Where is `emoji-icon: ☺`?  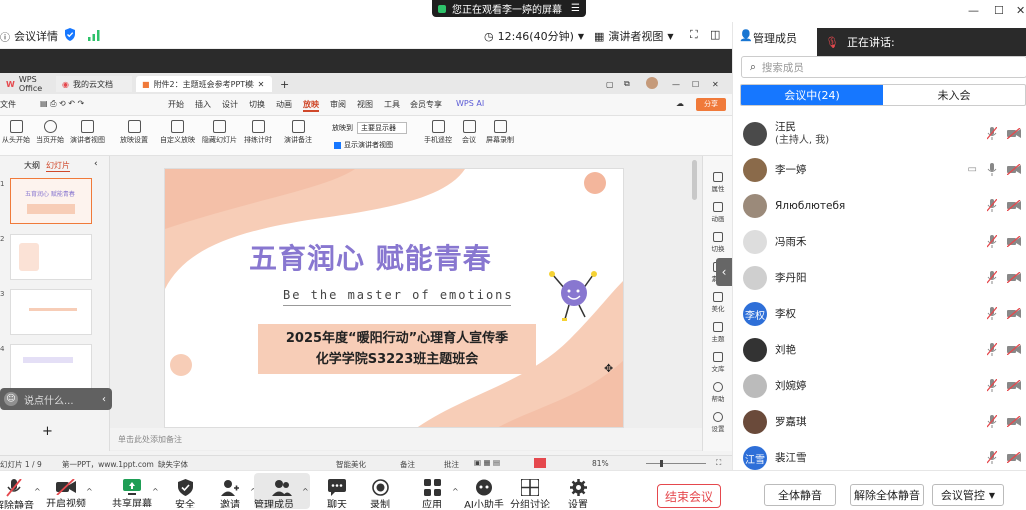
emoji-icon: ☺ is located at coordinates (11, 399).